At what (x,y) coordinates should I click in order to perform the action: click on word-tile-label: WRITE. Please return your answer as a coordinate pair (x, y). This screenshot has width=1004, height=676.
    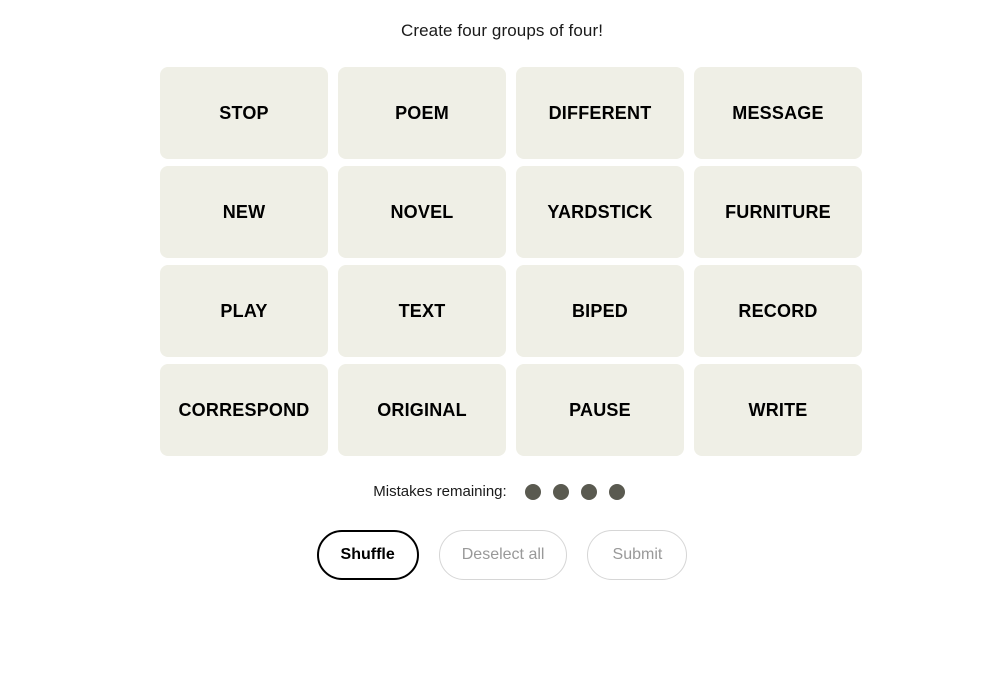
    Looking at the image, I should click on (778, 410).